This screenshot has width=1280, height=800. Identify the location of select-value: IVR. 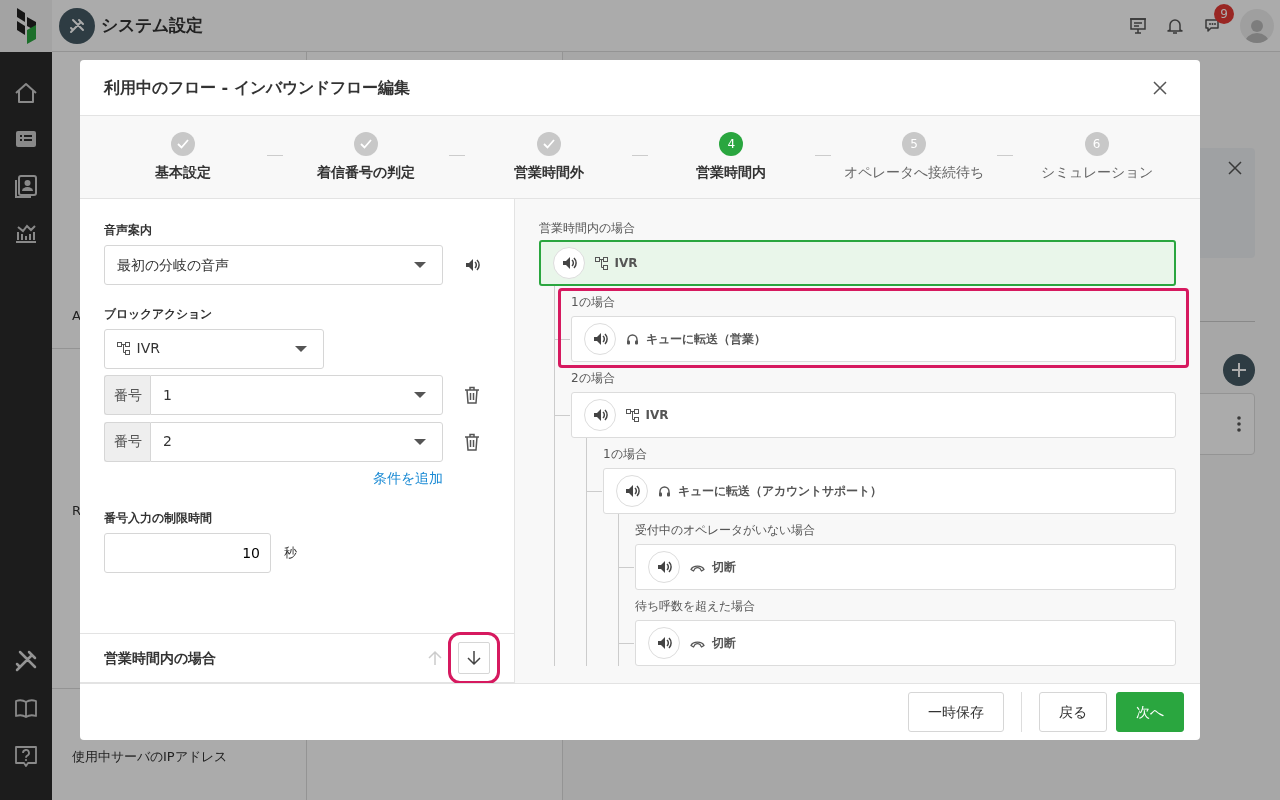
(148, 348).